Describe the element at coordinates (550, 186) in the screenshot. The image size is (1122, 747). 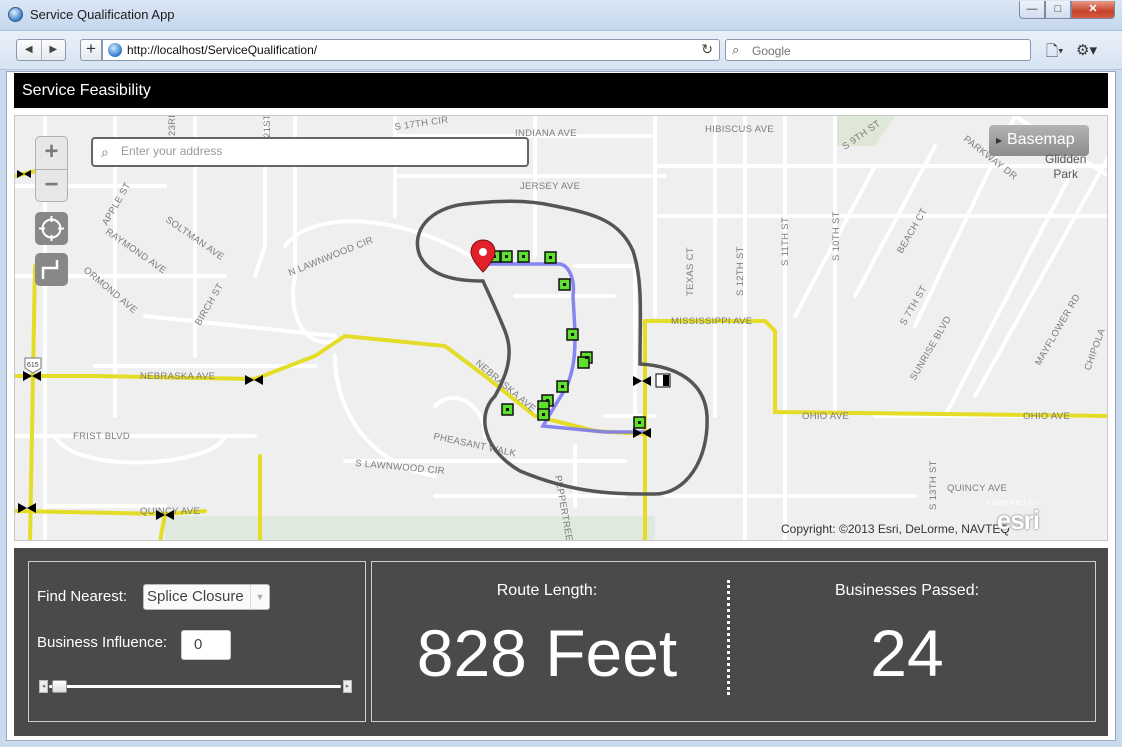
I see `svg-text: JERSEY AVE` at that location.